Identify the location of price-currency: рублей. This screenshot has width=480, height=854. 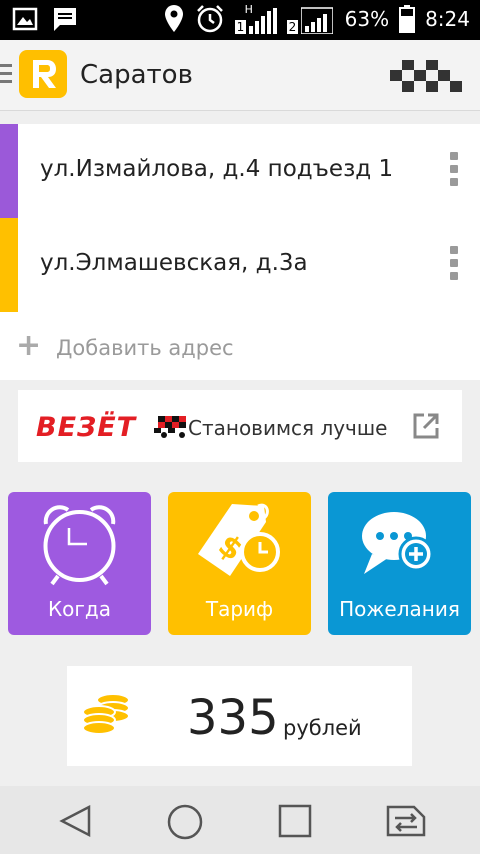
(322, 728).